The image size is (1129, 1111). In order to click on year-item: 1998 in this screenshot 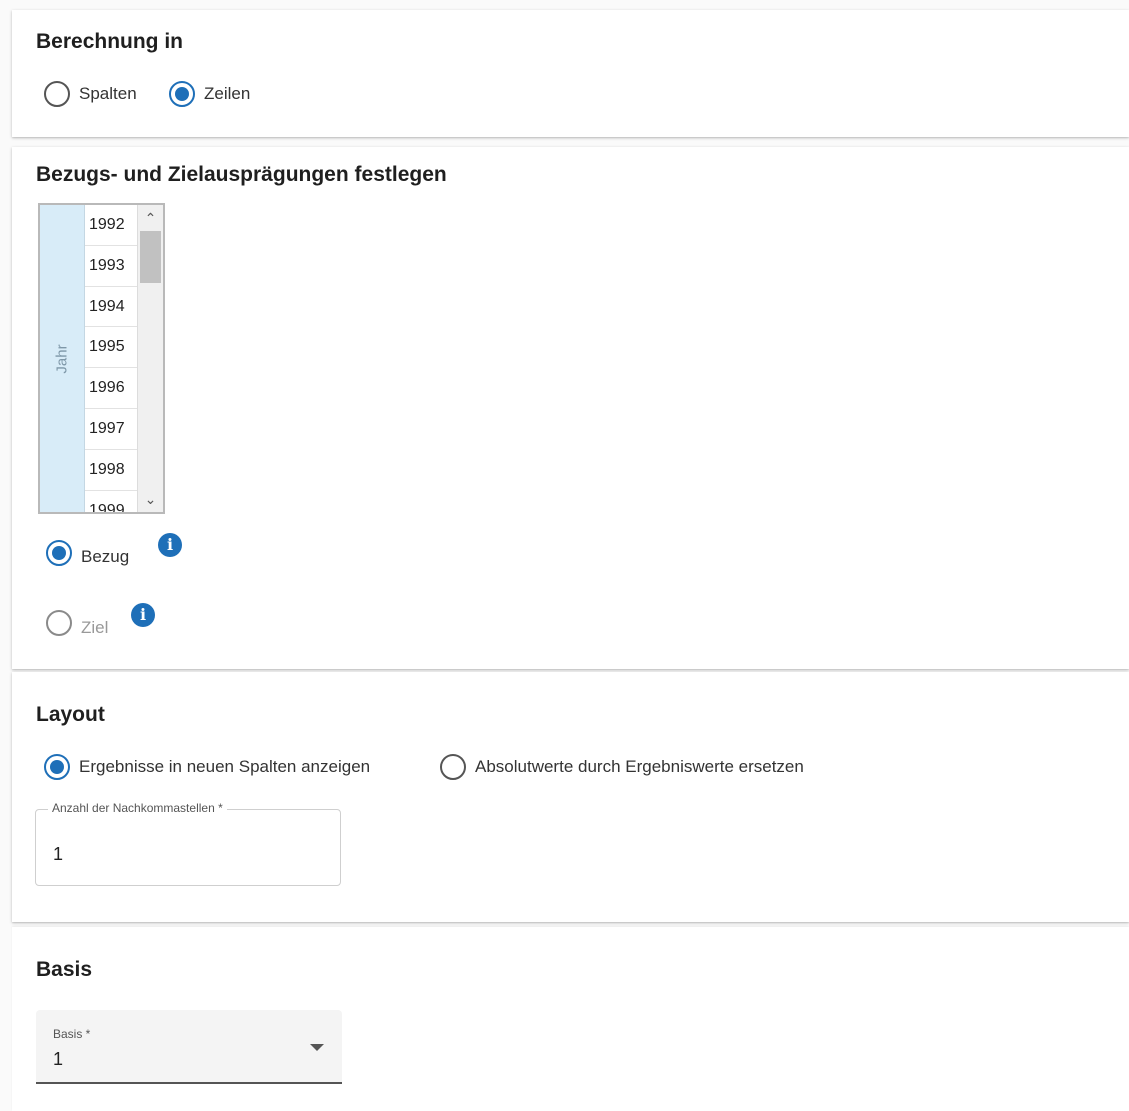, I will do `click(112, 470)`.